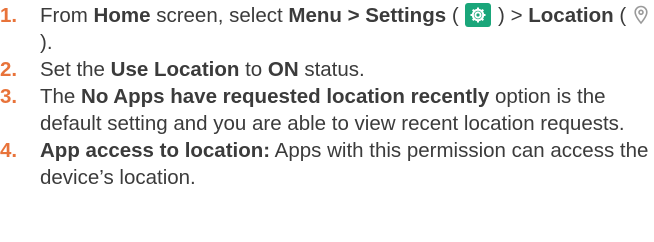  What do you see at coordinates (285, 96) in the screenshot?
I see `step-keyword: No Apps have requested location recently` at bounding box center [285, 96].